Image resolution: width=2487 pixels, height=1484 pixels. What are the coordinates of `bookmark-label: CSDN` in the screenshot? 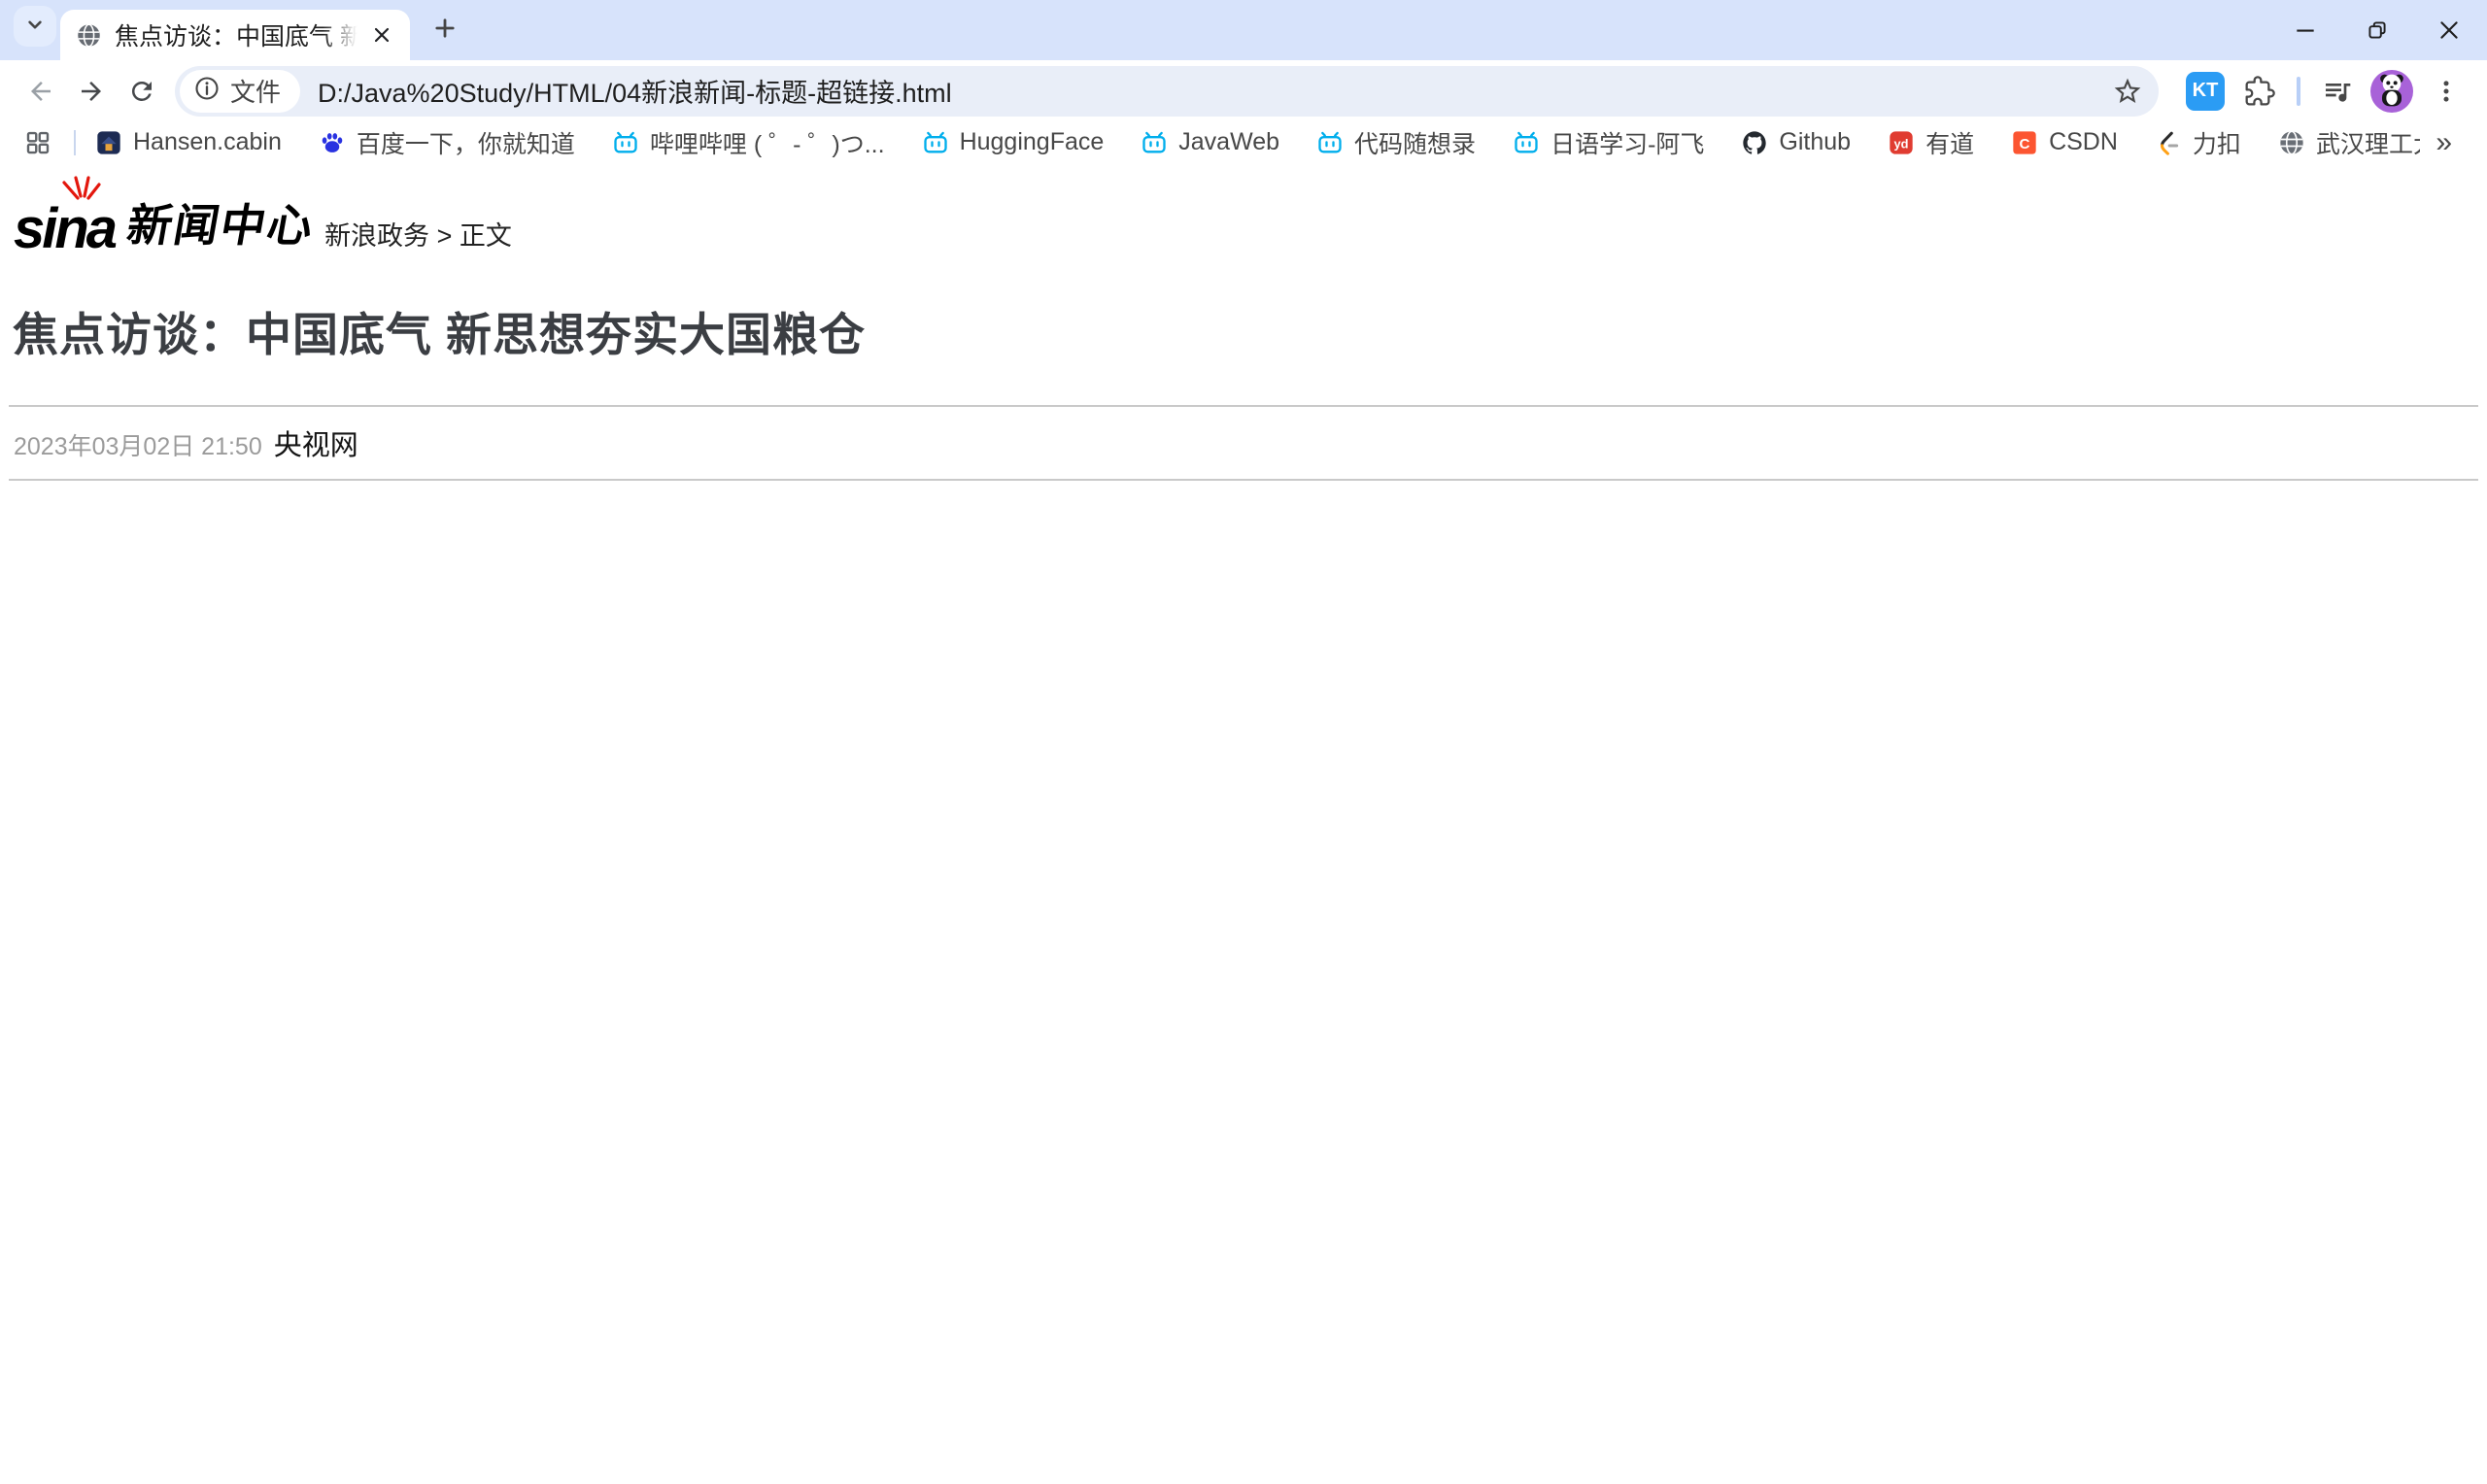 It's located at (2083, 141).